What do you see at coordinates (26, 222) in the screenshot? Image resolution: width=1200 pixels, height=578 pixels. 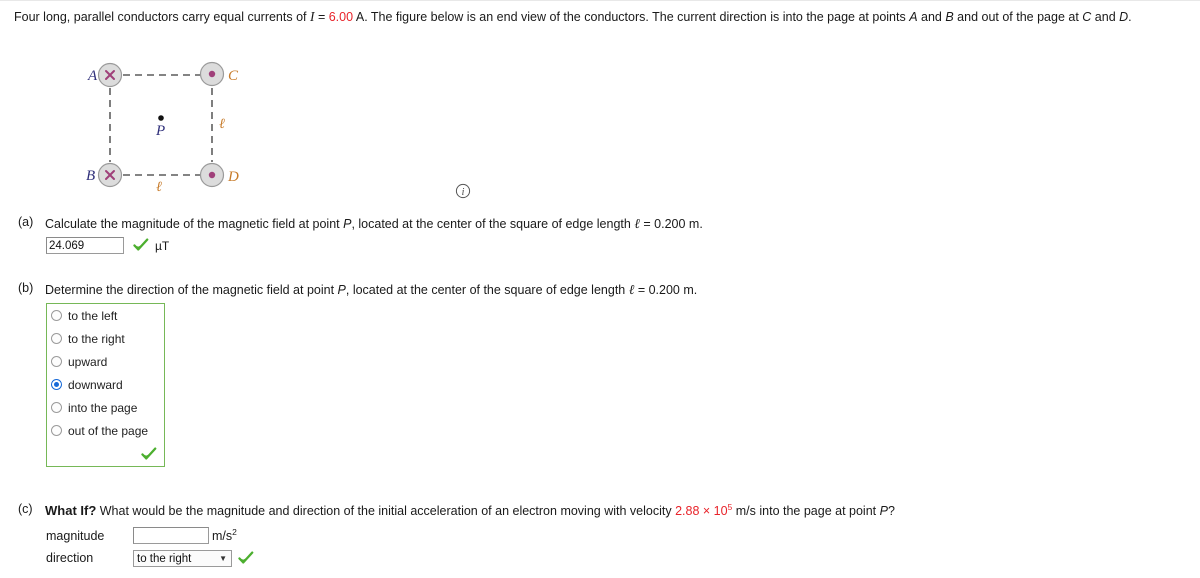 I see `part-a-label: (a)` at bounding box center [26, 222].